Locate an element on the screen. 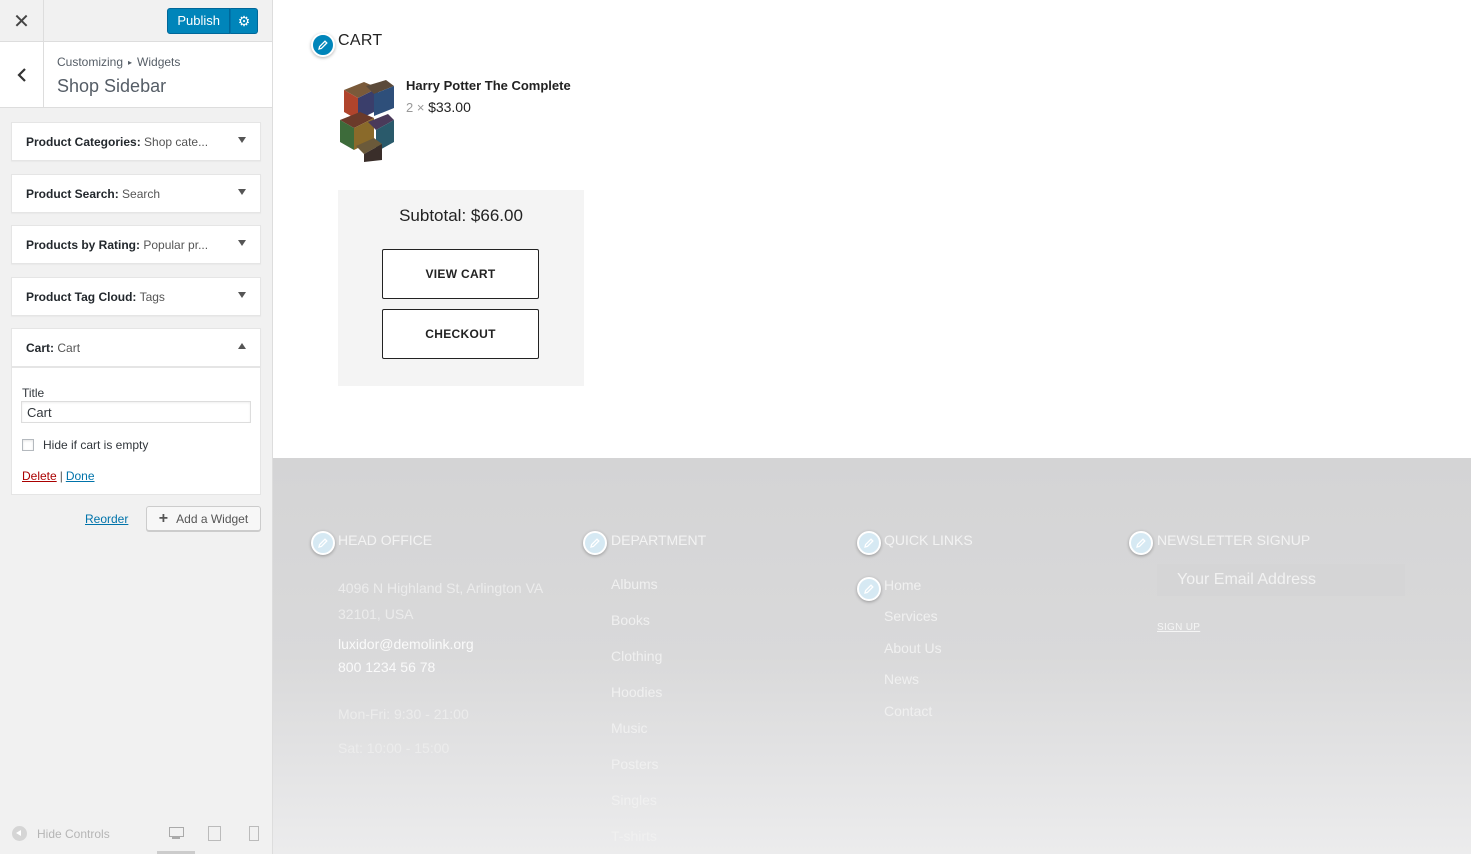 This screenshot has width=1471, height=854. head-office-heading: HEAD OFFICE is located at coordinates (385, 540).